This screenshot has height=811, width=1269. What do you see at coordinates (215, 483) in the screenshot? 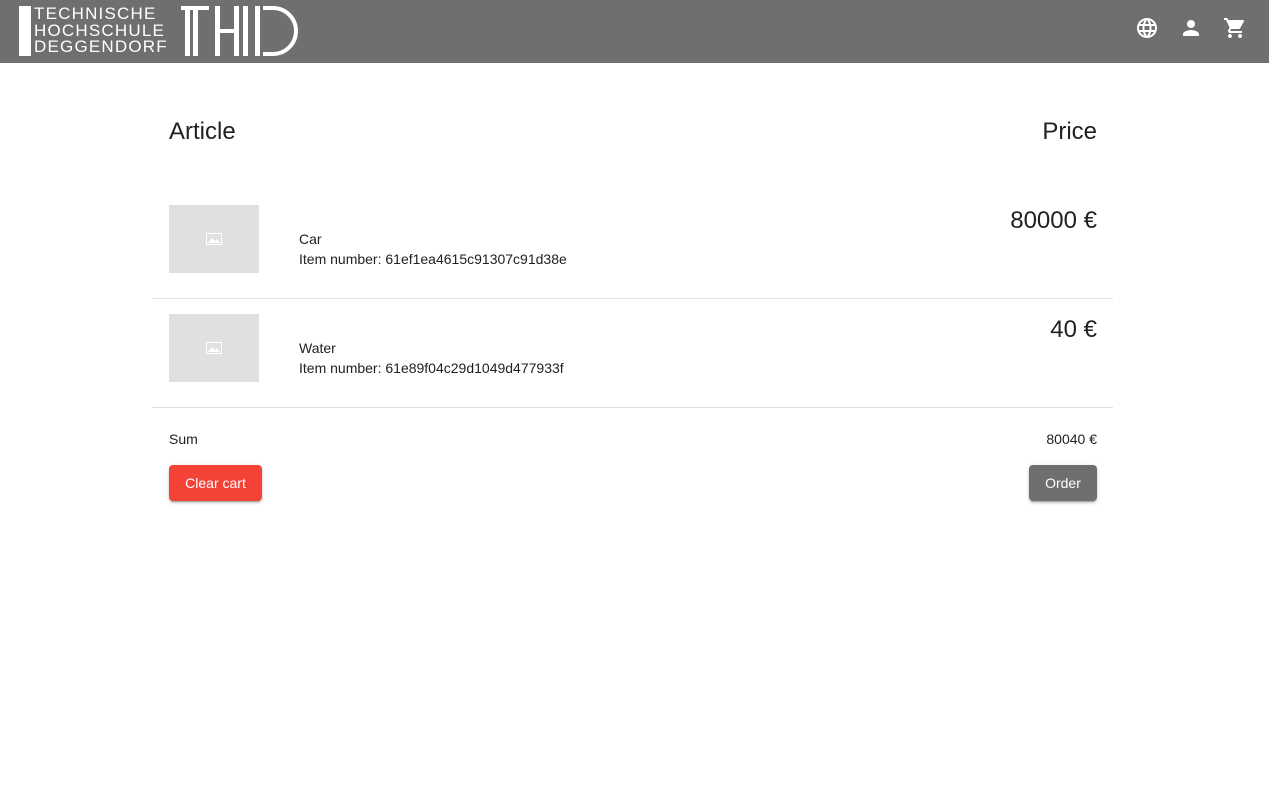
I see `clear-cart-button: Clear cart` at bounding box center [215, 483].